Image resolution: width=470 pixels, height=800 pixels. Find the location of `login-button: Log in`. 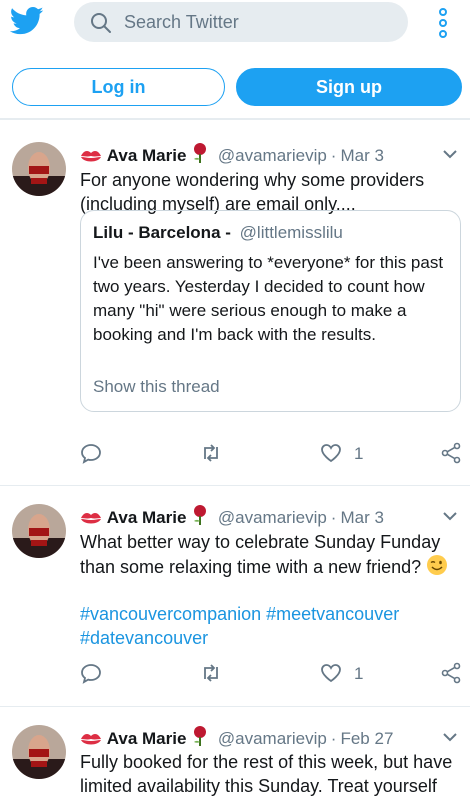

login-button: Log in is located at coordinates (118, 87).